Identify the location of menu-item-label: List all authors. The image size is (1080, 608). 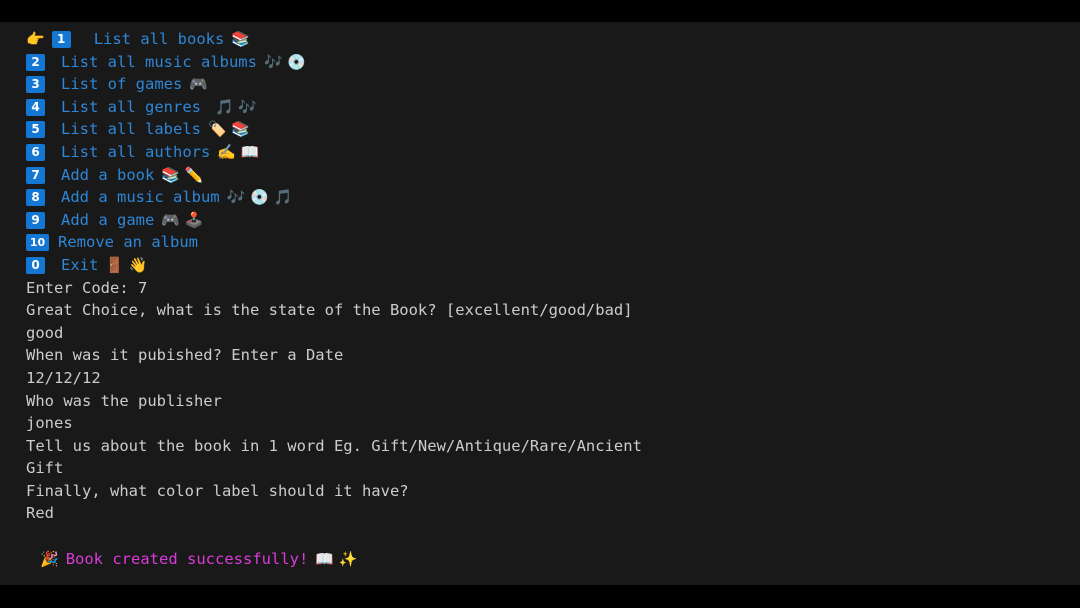
(136, 151).